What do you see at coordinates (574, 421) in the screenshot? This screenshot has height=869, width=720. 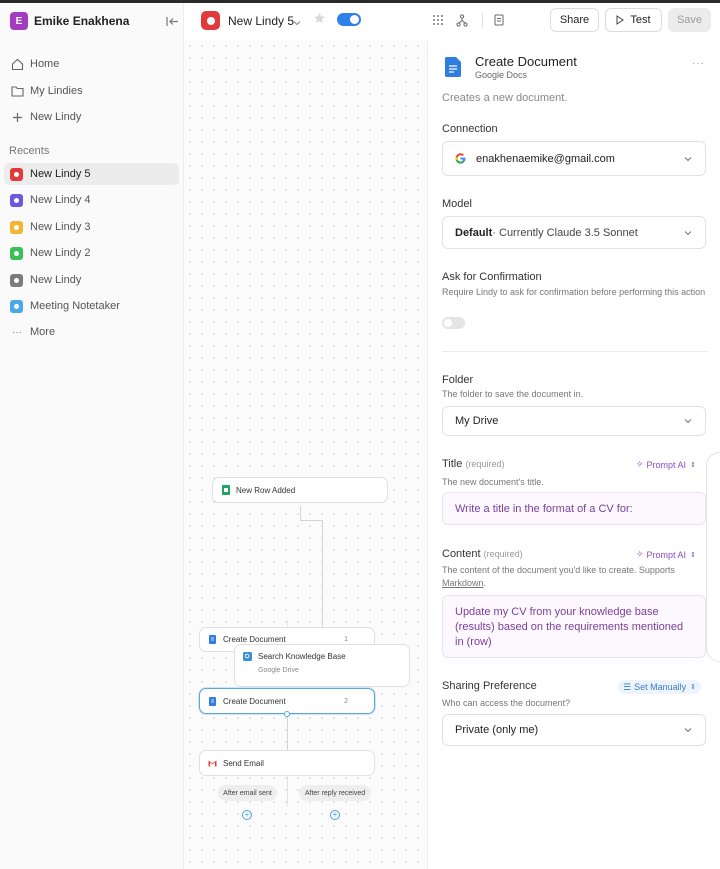 I see `folder-select: My Drive` at bounding box center [574, 421].